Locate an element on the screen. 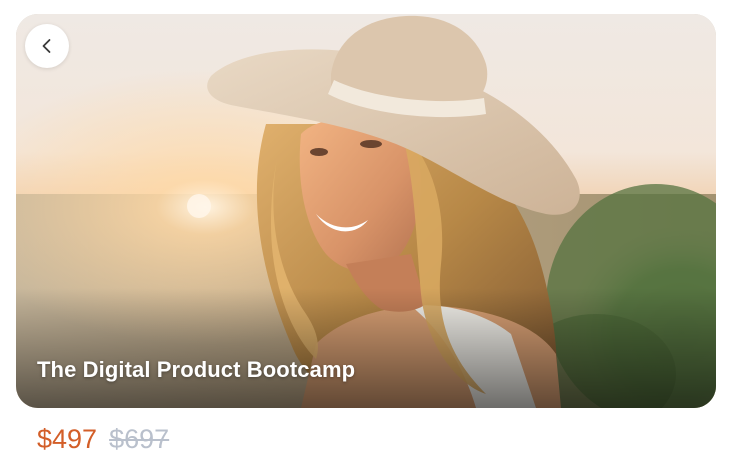 The height and width of the screenshot is (460, 743). price-current: $497 is located at coordinates (67, 439).